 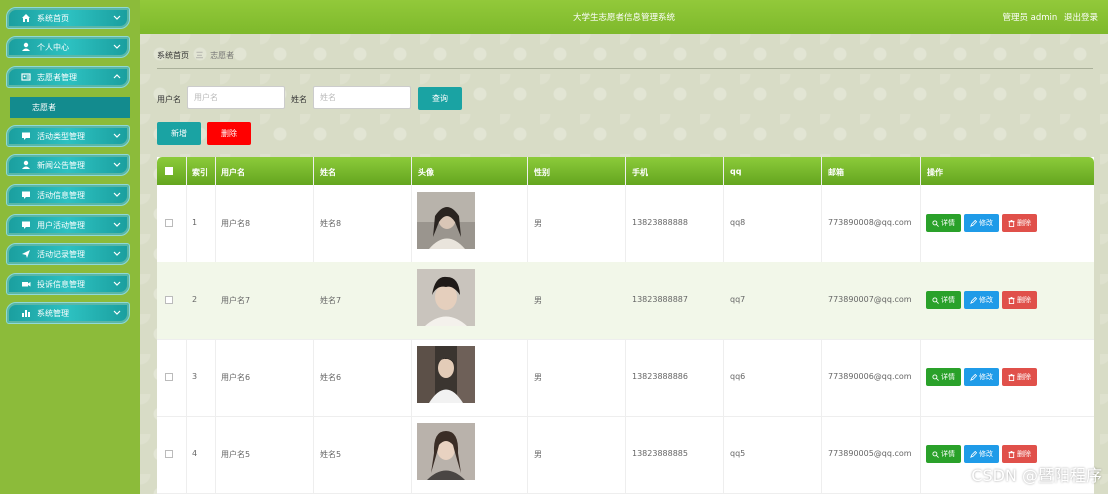 What do you see at coordinates (68, 225) in the screenshot?
I see `sidebar-item-user-activity: 用户活动管理` at bounding box center [68, 225].